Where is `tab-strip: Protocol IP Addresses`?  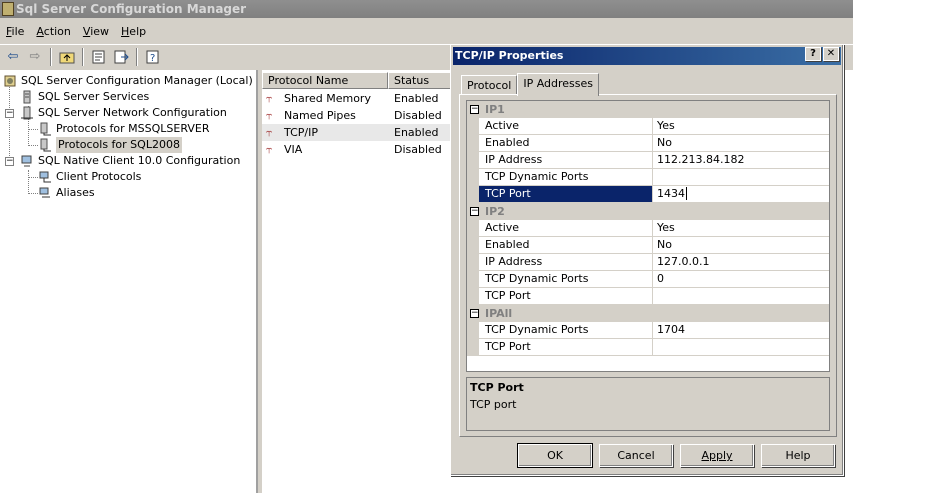
tab-strip: Protocol IP Addresses is located at coordinates (530, 84).